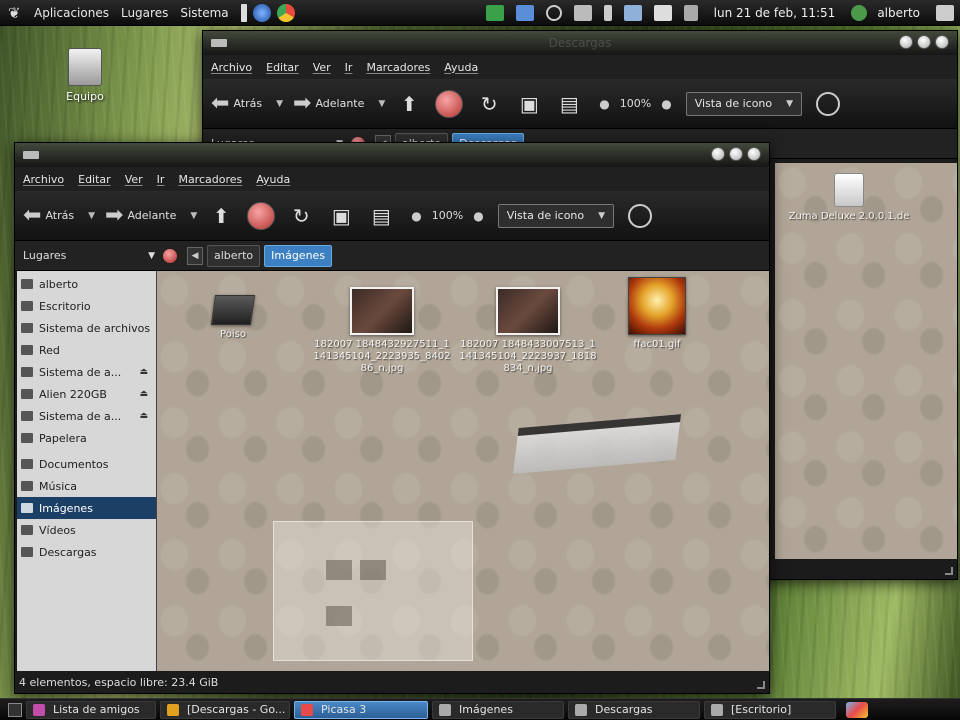  Describe the element at coordinates (580, 43) in the screenshot. I see `back-window-titlebar: Descargas` at that location.